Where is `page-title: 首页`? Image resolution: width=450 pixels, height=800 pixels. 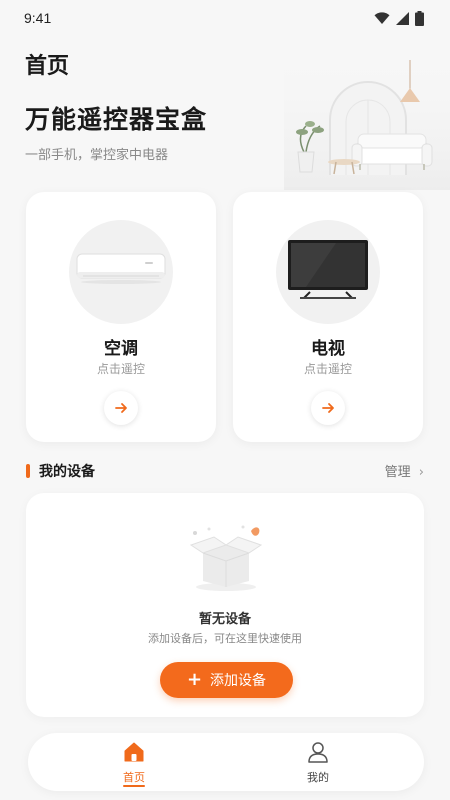 page-title: 首页 is located at coordinates (47, 66).